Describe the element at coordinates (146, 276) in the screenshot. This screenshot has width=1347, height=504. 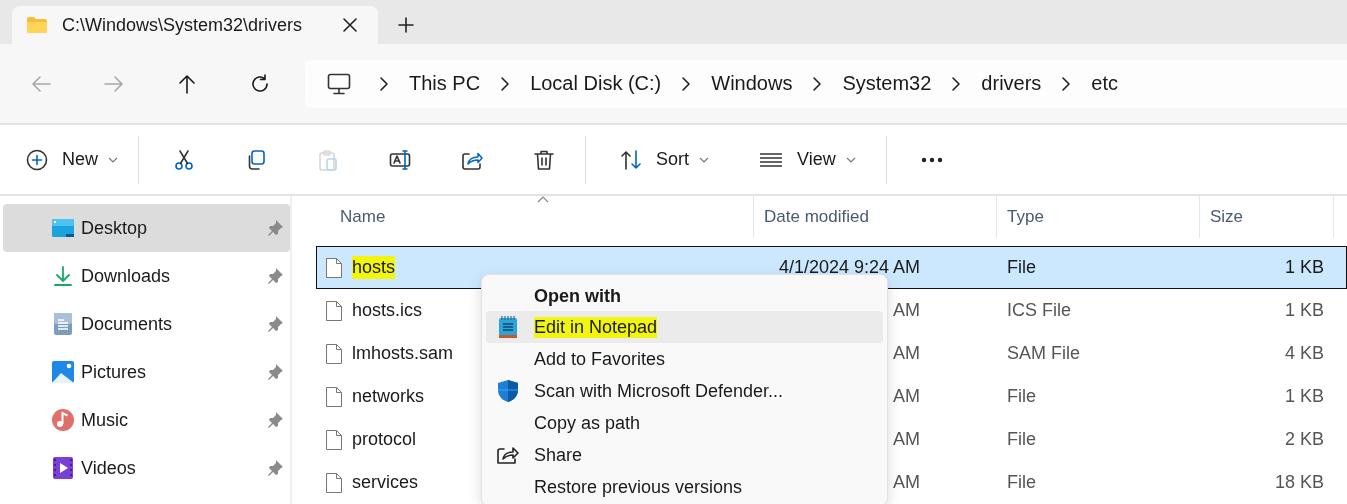
I see `sidebar-item: Downloads` at that location.